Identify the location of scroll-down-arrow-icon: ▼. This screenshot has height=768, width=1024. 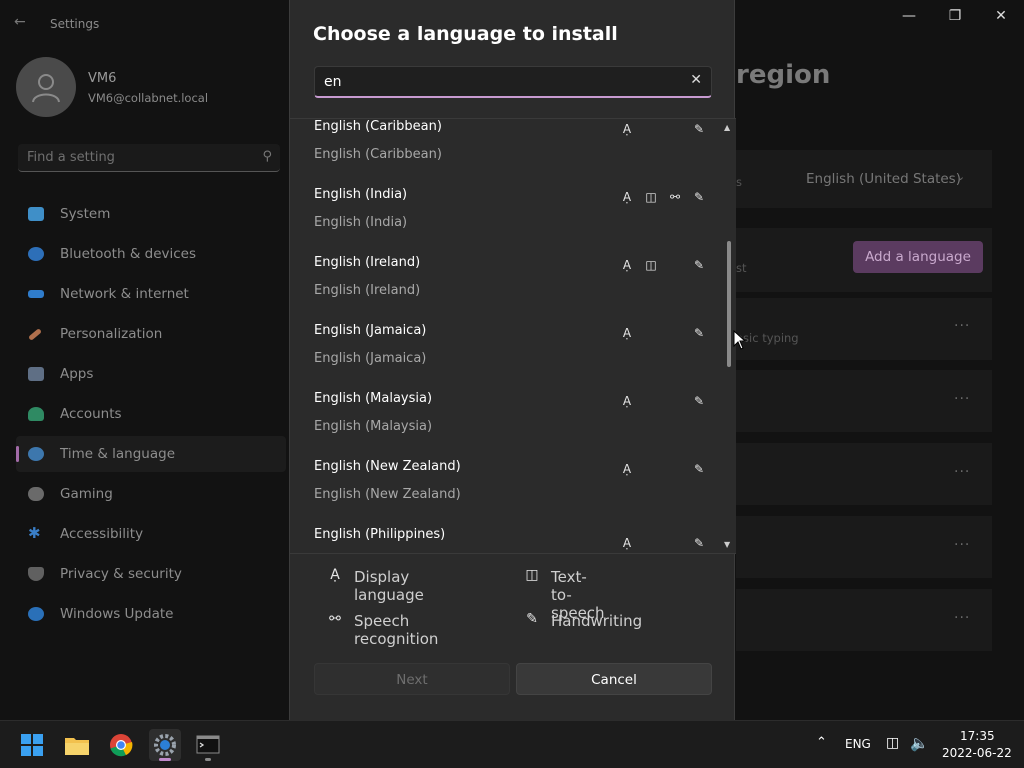
(727, 544).